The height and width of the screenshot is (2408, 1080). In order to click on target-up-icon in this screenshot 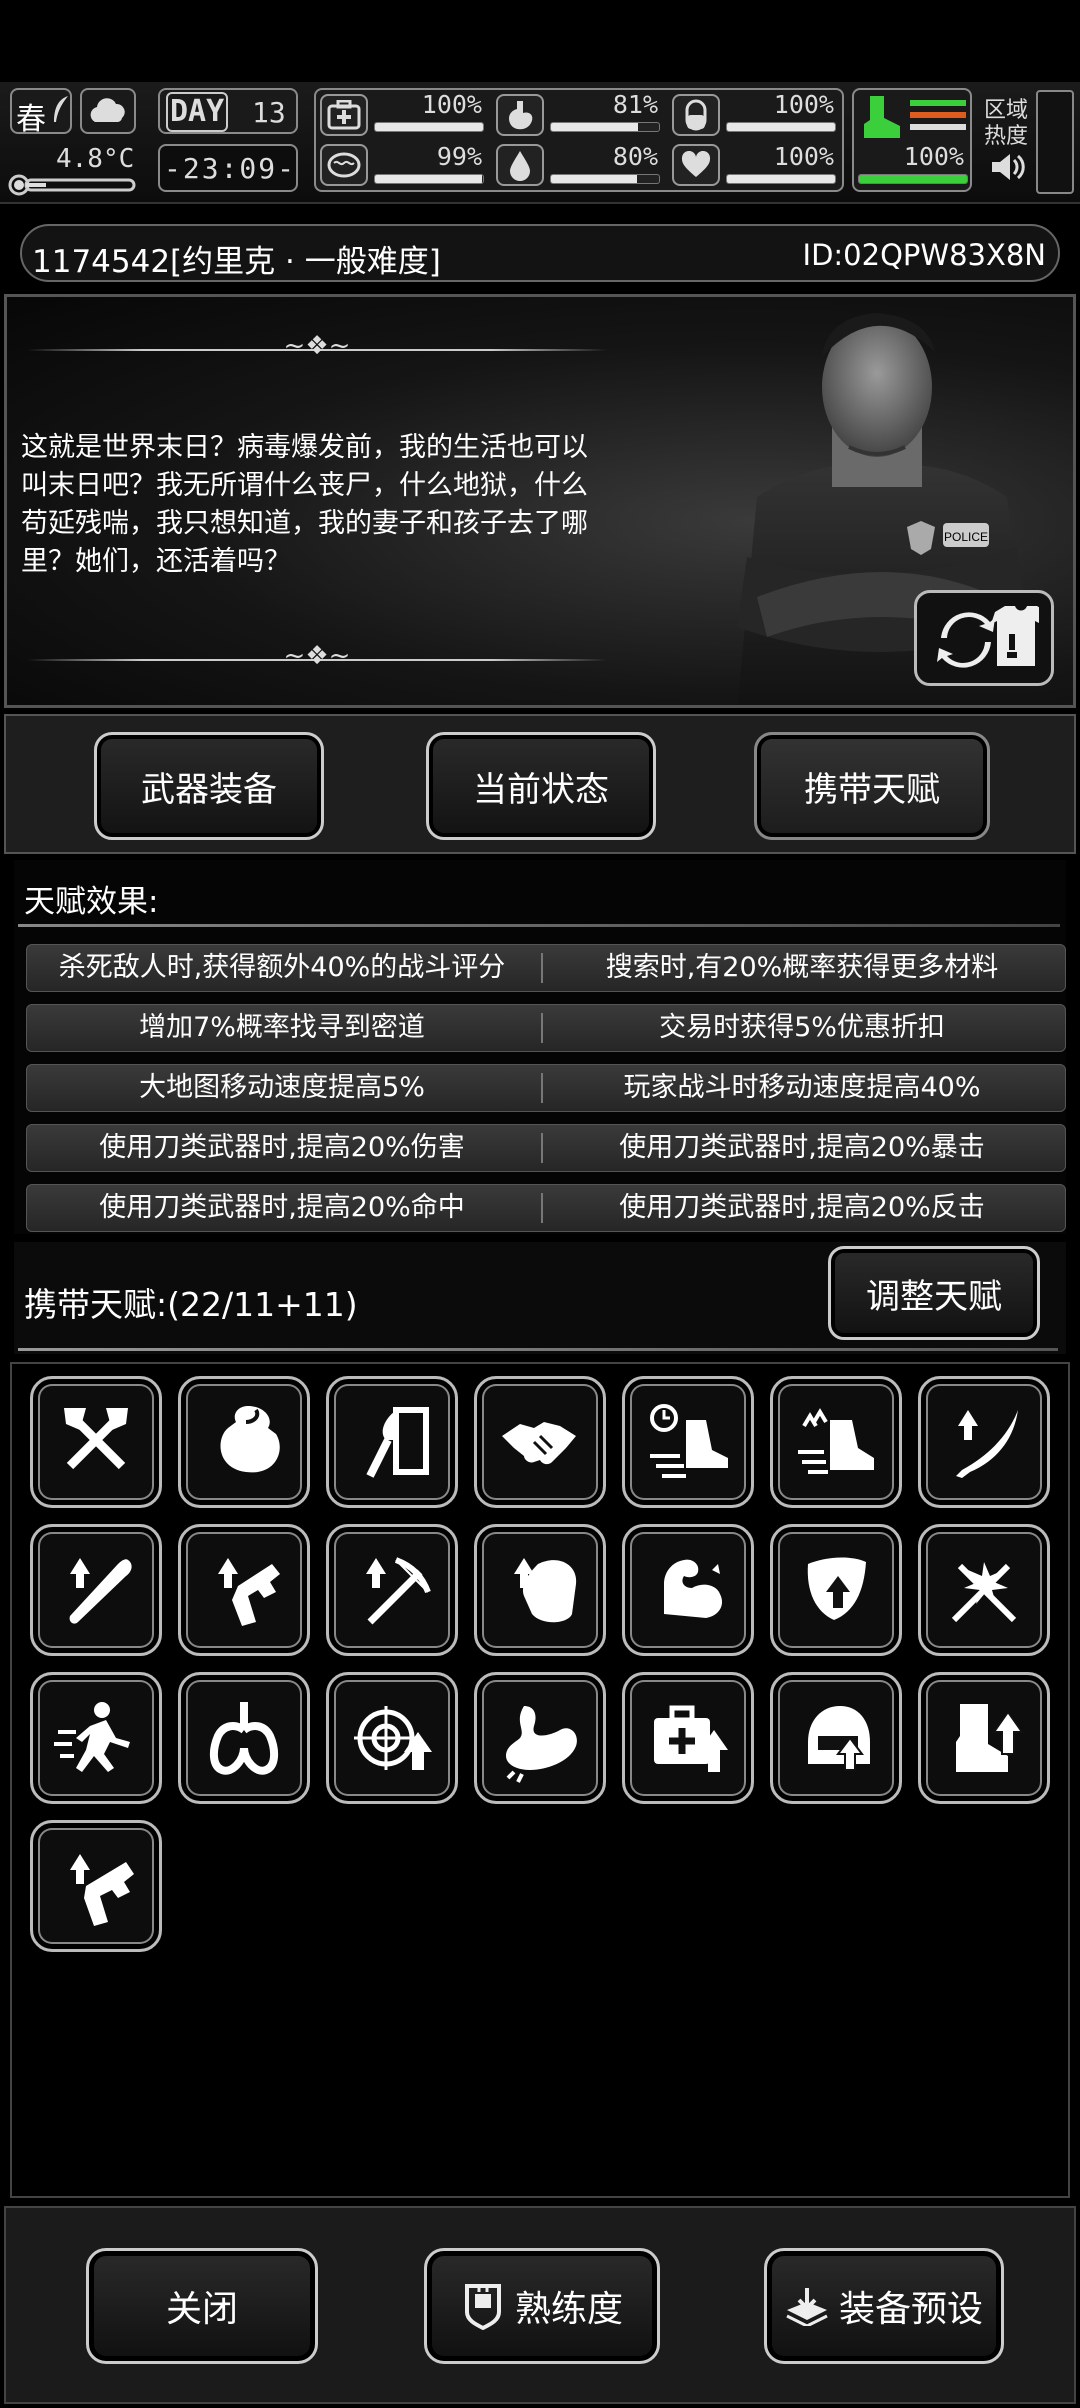, I will do `click(393, 1738)`.